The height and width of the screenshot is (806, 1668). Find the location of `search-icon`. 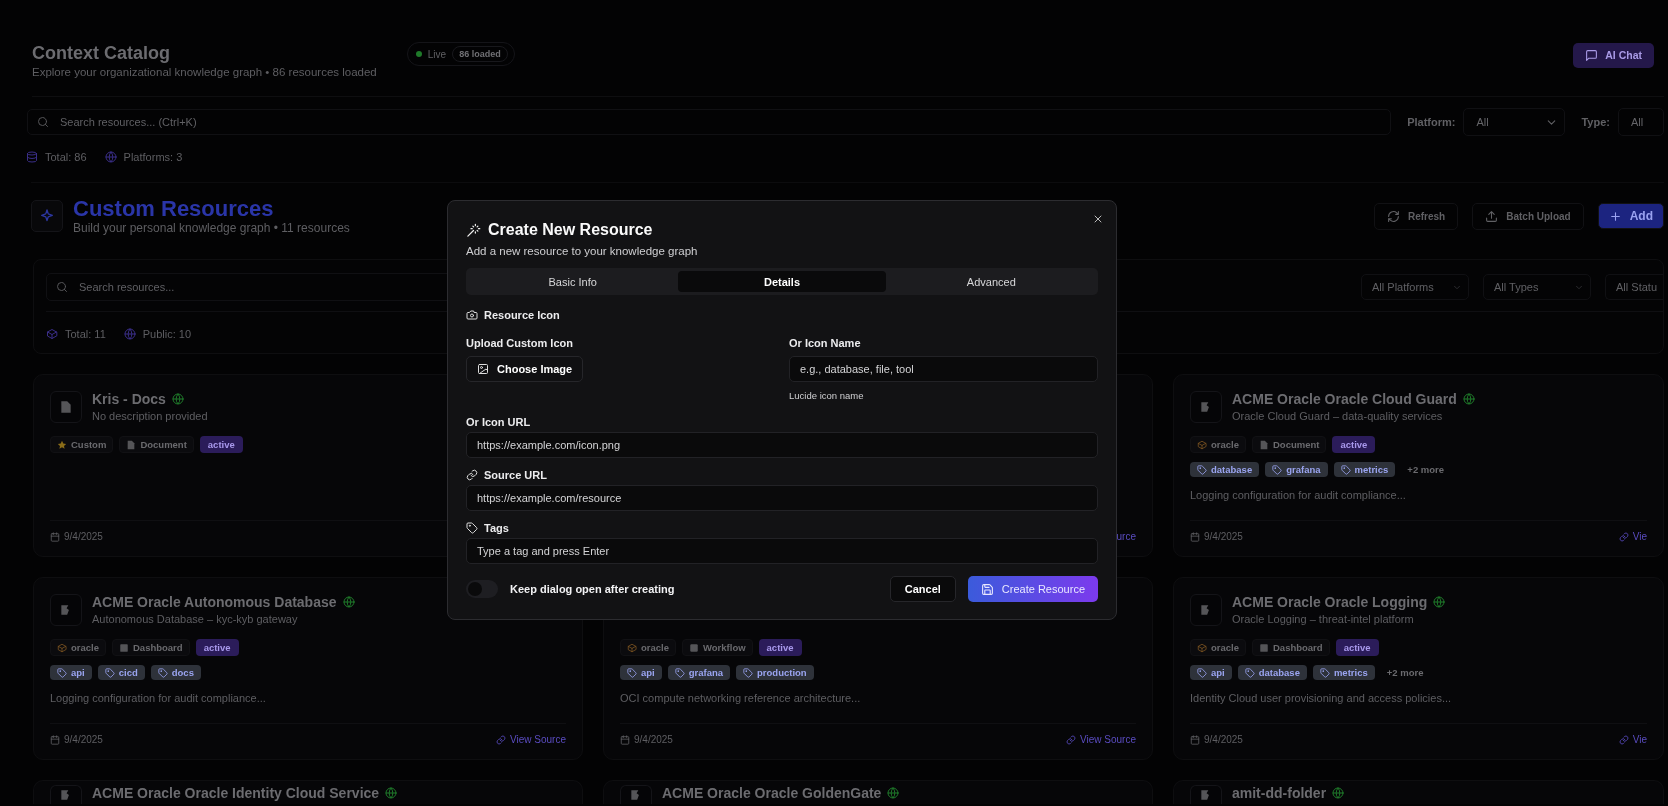

search-icon is located at coordinates (62, 287).